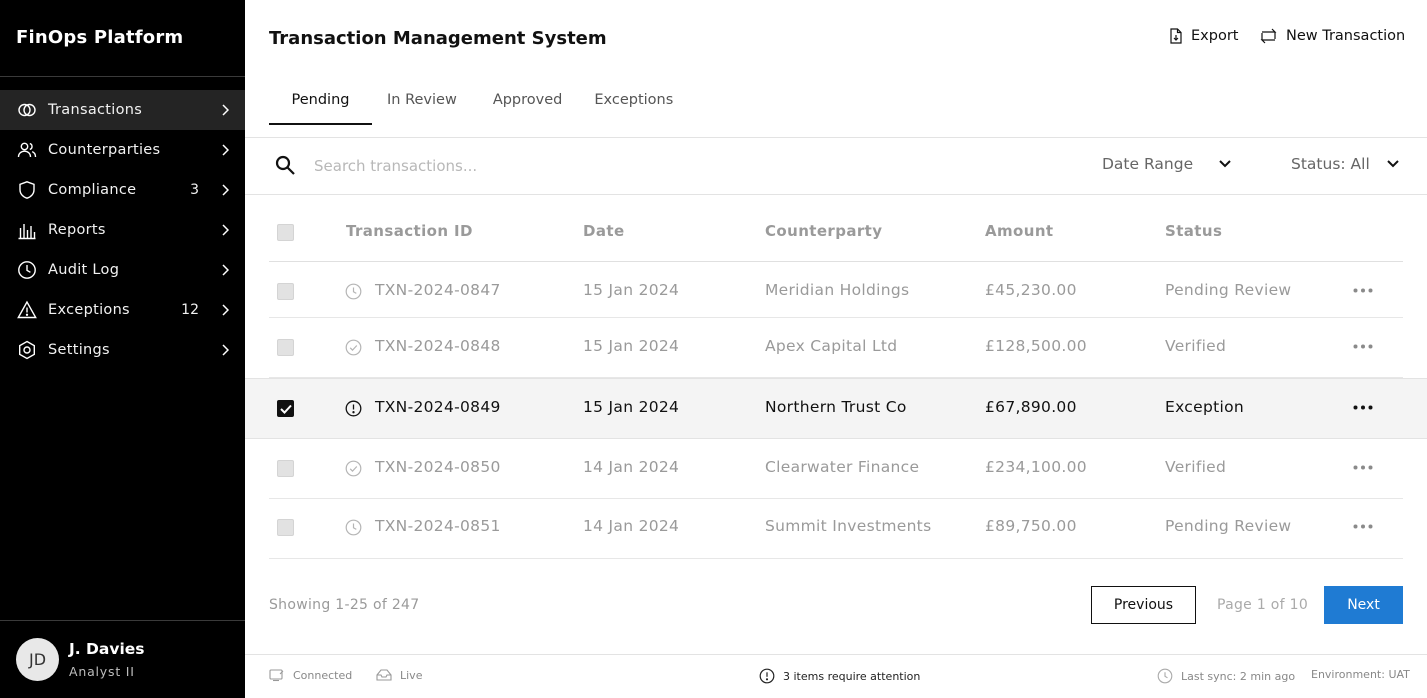  I want to click on page-indicator: Page 1 of 10, so click(1263, 605).